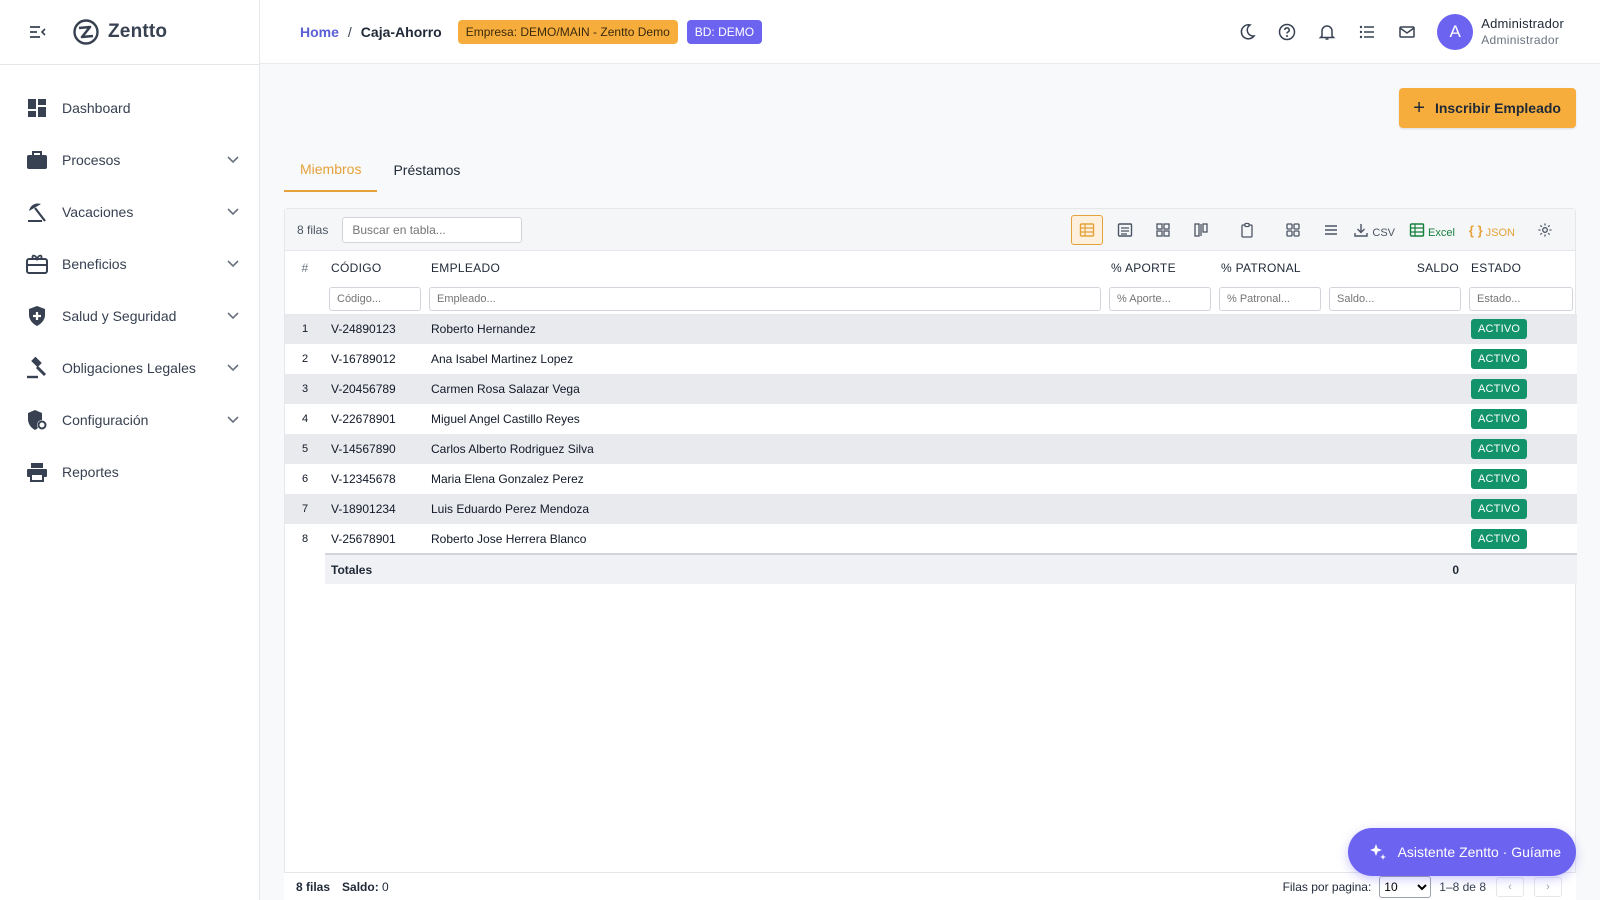 The width and height of the screenshot is (1600, 900). I want to click on sidebar-item-reportes: Reportes, so click(129, 472).